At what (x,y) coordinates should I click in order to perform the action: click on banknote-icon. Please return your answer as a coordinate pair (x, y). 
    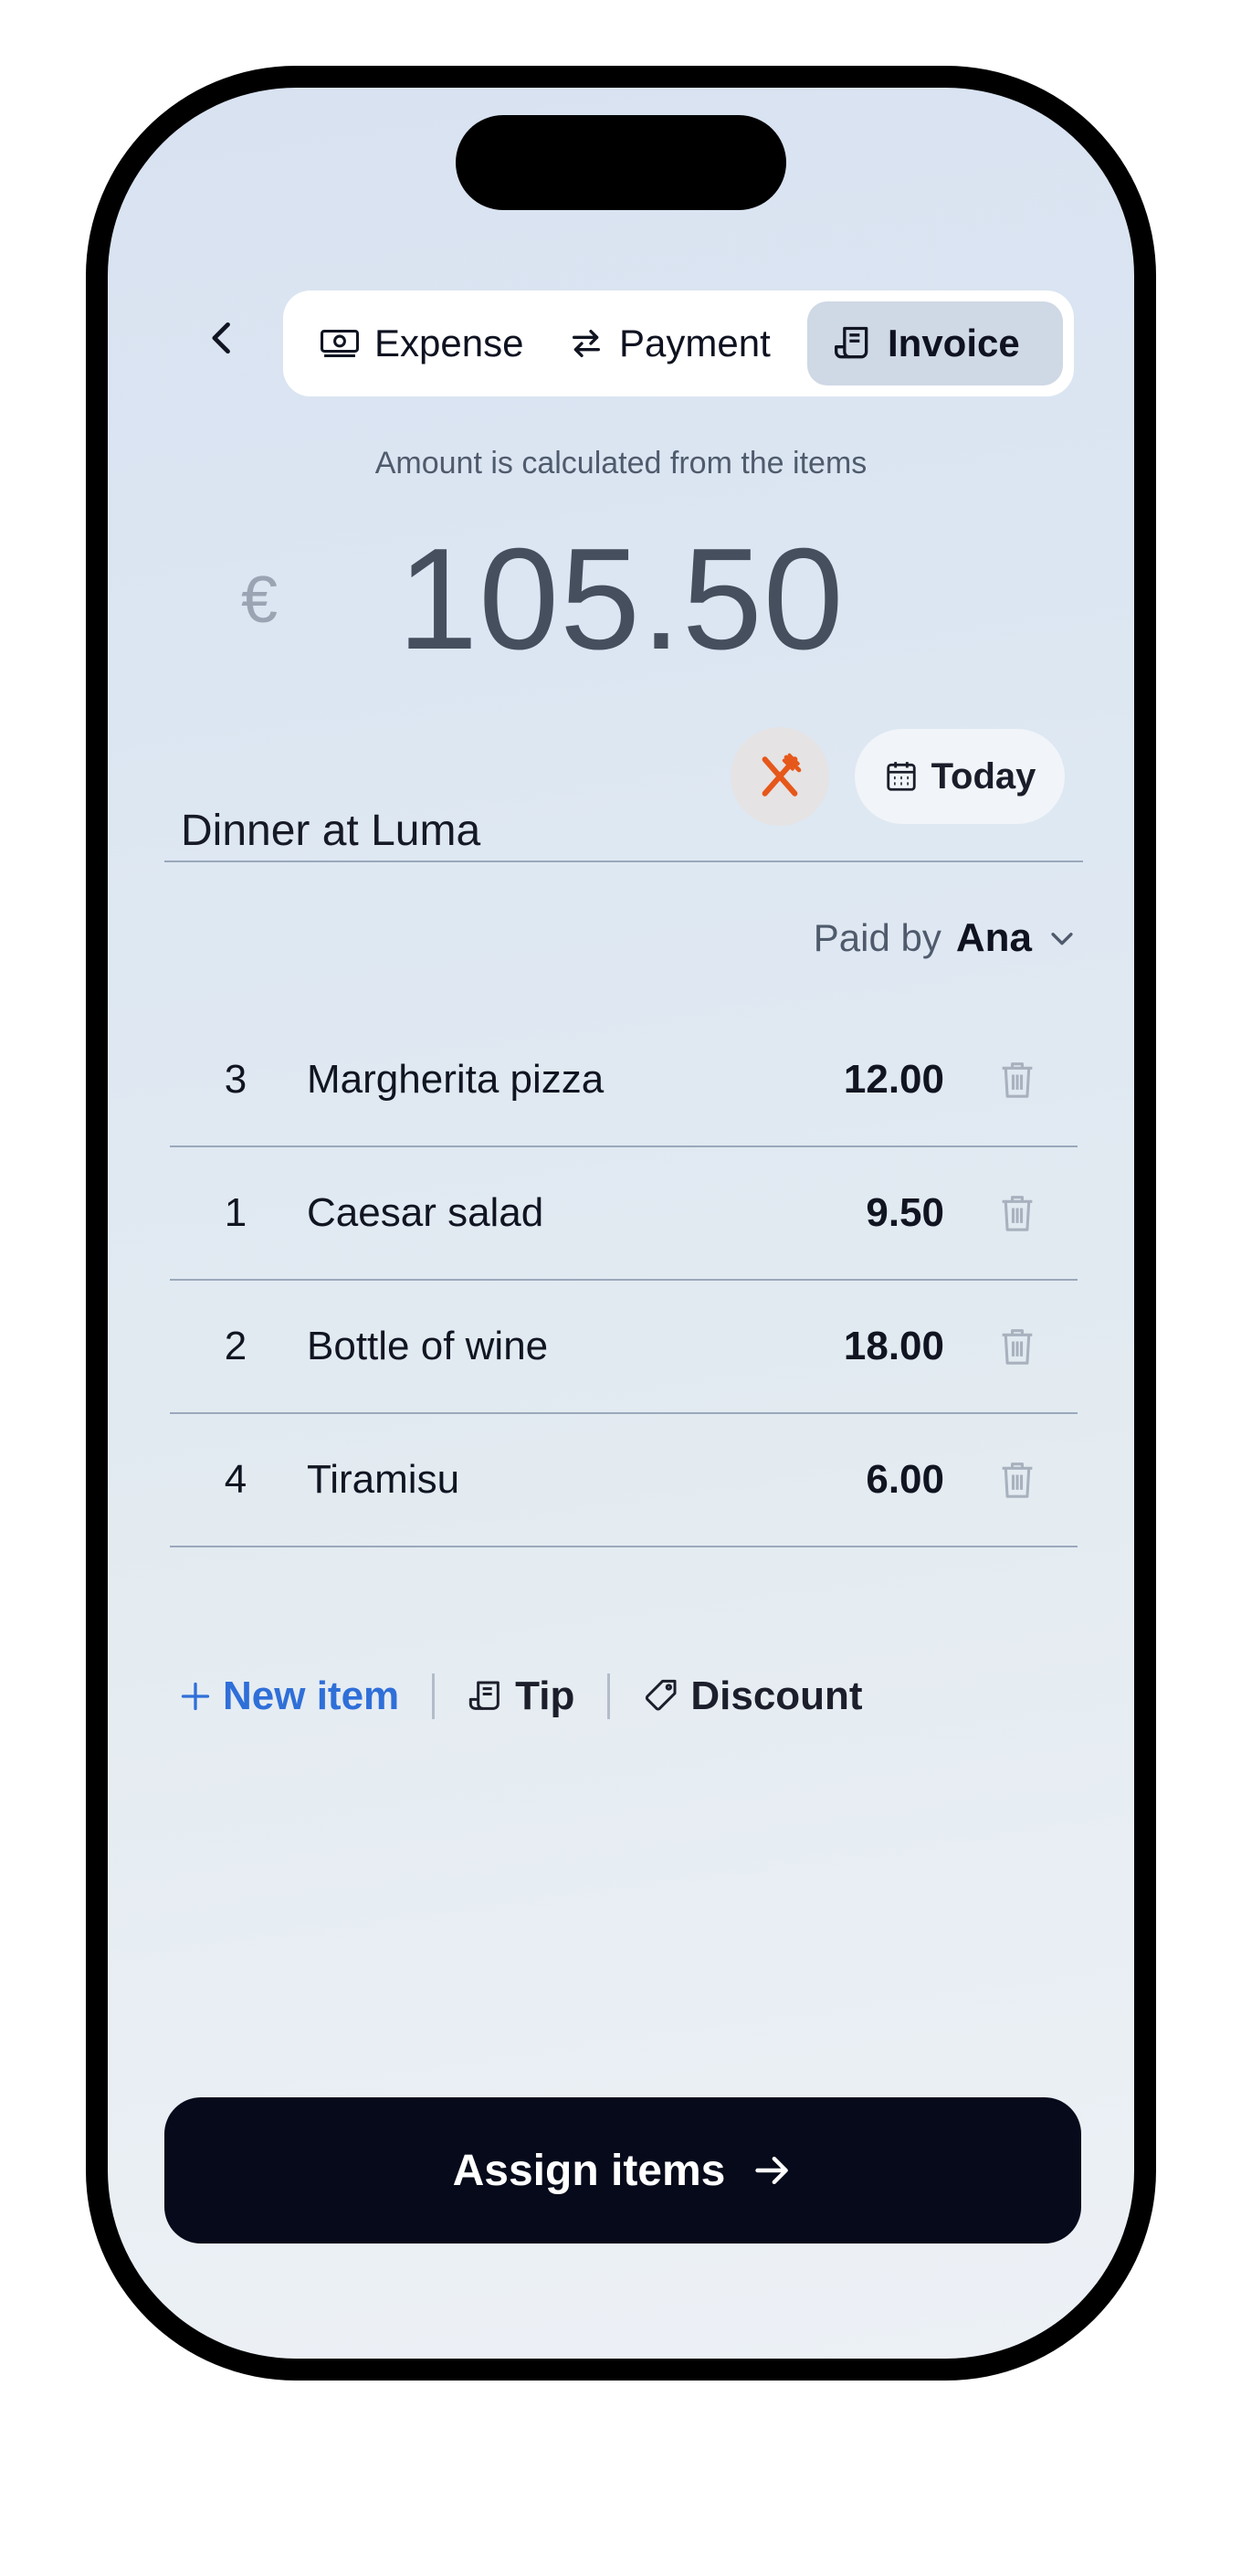
    Looking at the image, I should click on (340, 343).